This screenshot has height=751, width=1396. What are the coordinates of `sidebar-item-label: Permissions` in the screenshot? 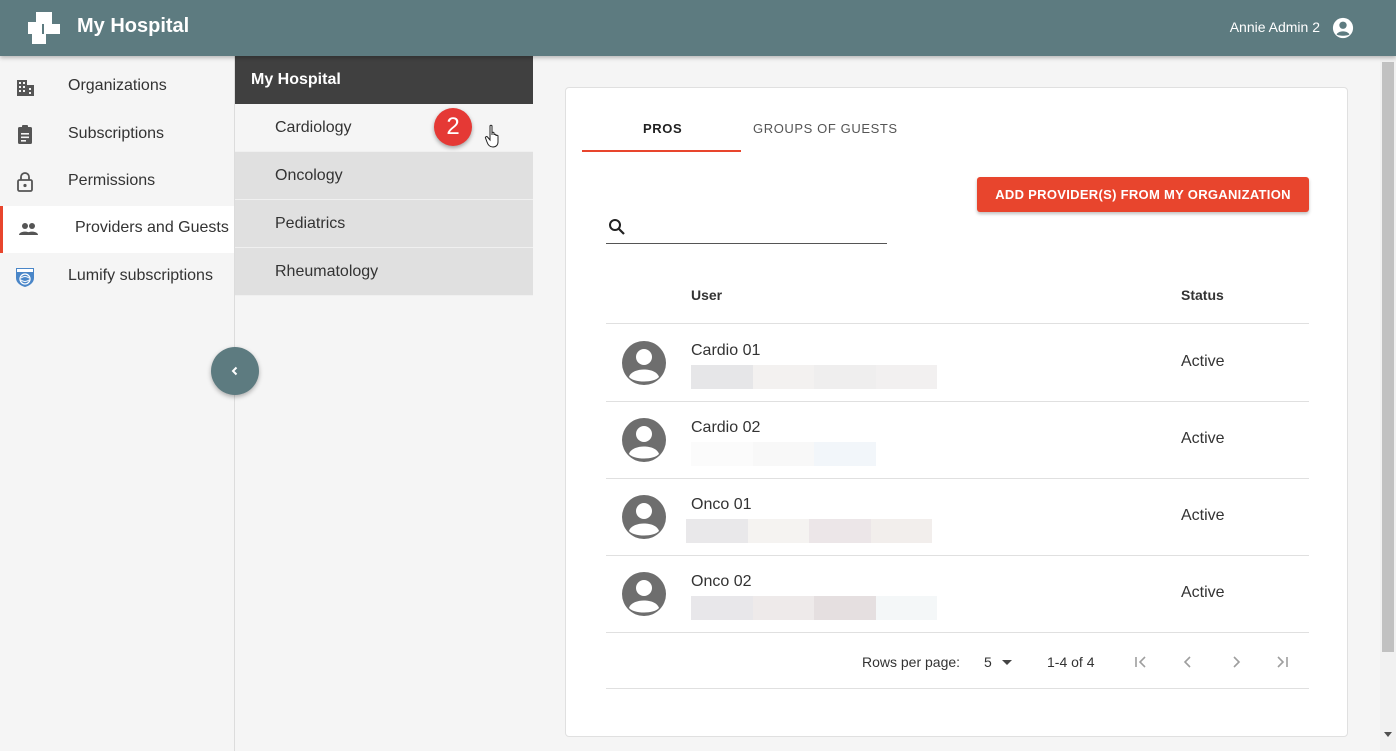 It's located at (112, 180).